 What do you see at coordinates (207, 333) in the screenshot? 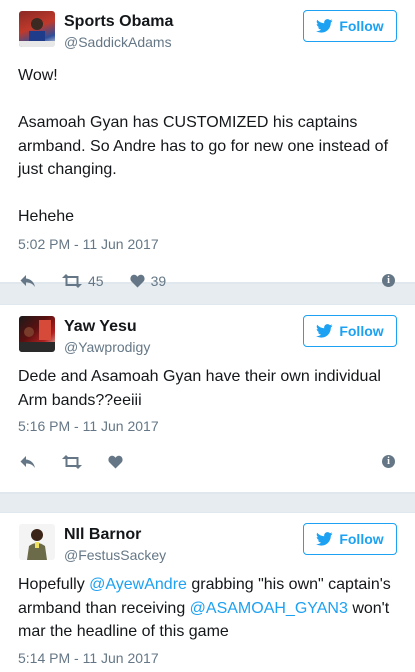
I see `tweet-header: Yaw Yesu @Yawprodigy Follow` at bounding box center [207, 333].